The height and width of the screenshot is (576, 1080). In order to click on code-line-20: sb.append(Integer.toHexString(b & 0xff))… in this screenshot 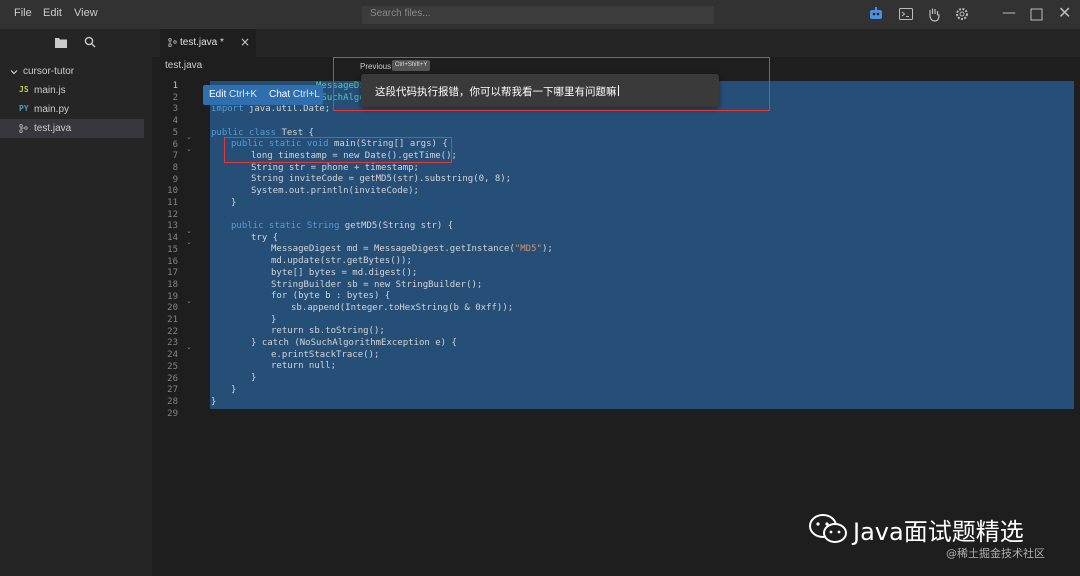, I will do `click(402, 308)`.